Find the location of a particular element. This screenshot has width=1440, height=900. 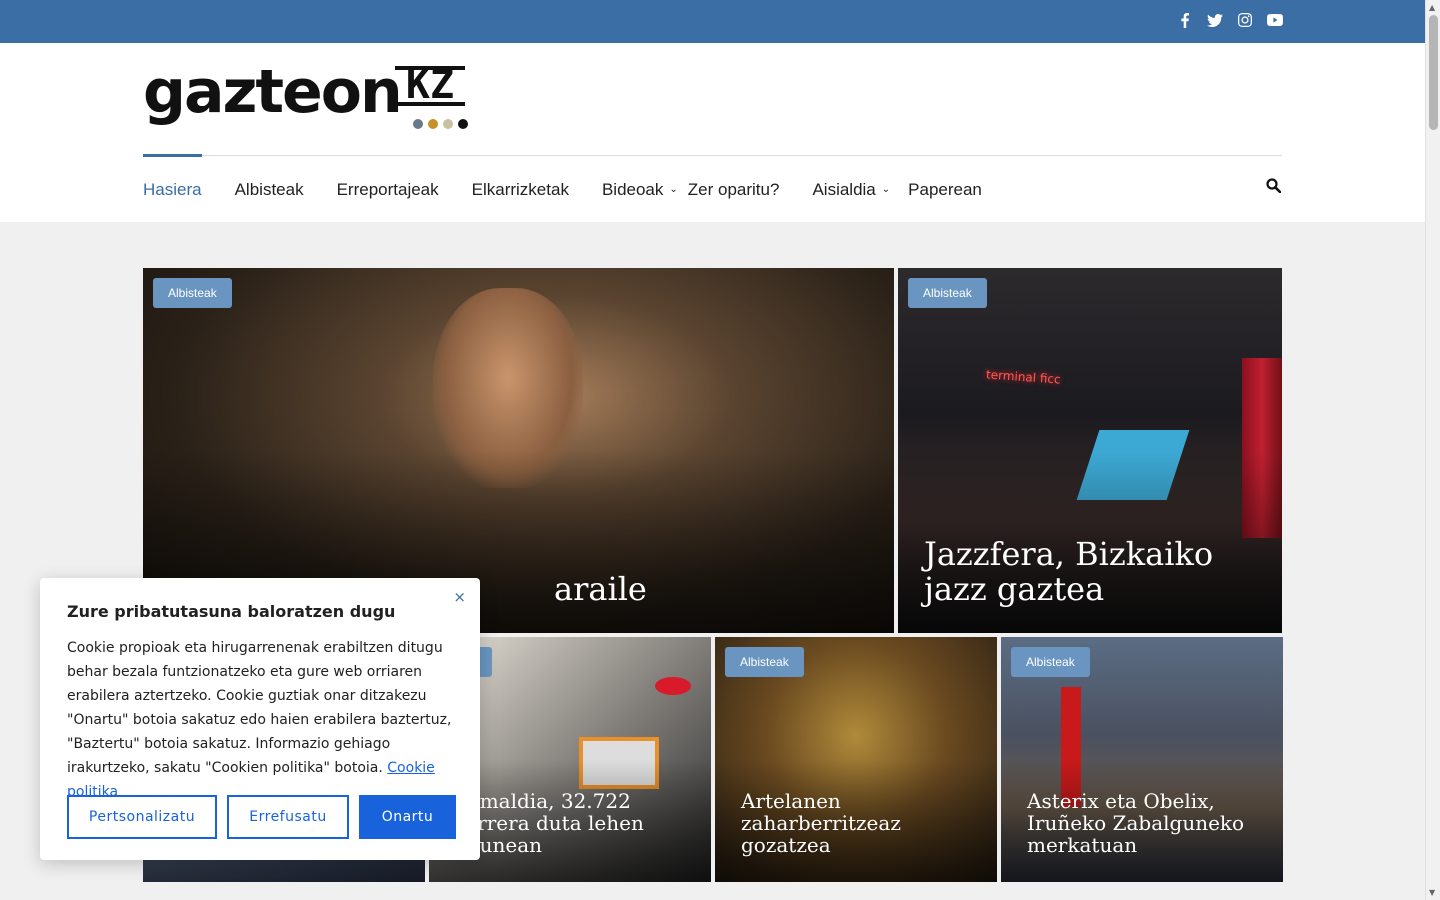

nav-item-aisialdia: Aisialdia ⌄ is located at coordinates (851, 189).